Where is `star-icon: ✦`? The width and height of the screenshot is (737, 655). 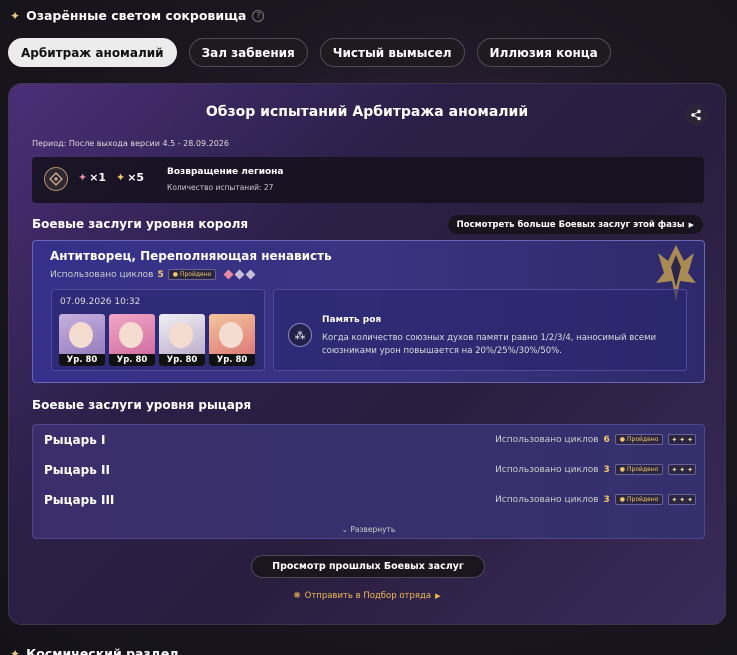
star-icon: ✦ is located at coordinates (121, 177).